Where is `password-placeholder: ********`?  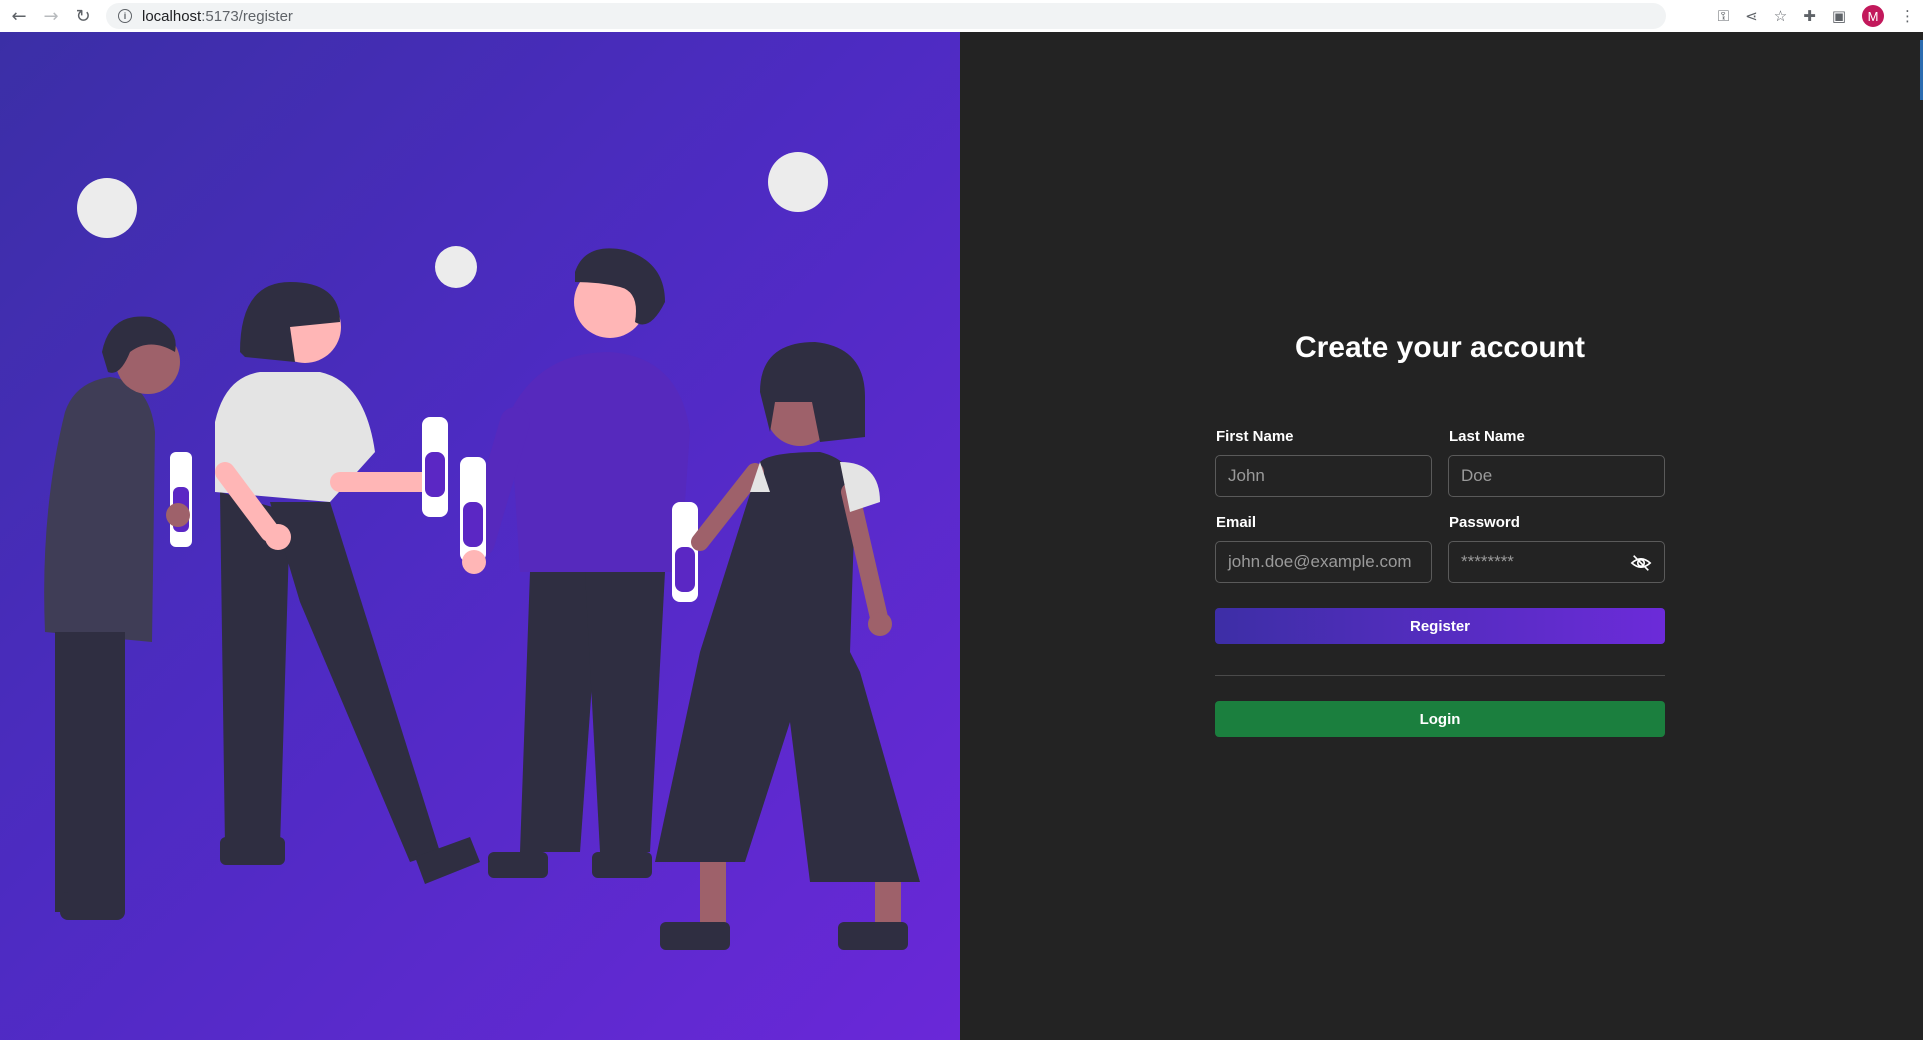
password-placeholder: ******** is located at coordinates (1487, 561).